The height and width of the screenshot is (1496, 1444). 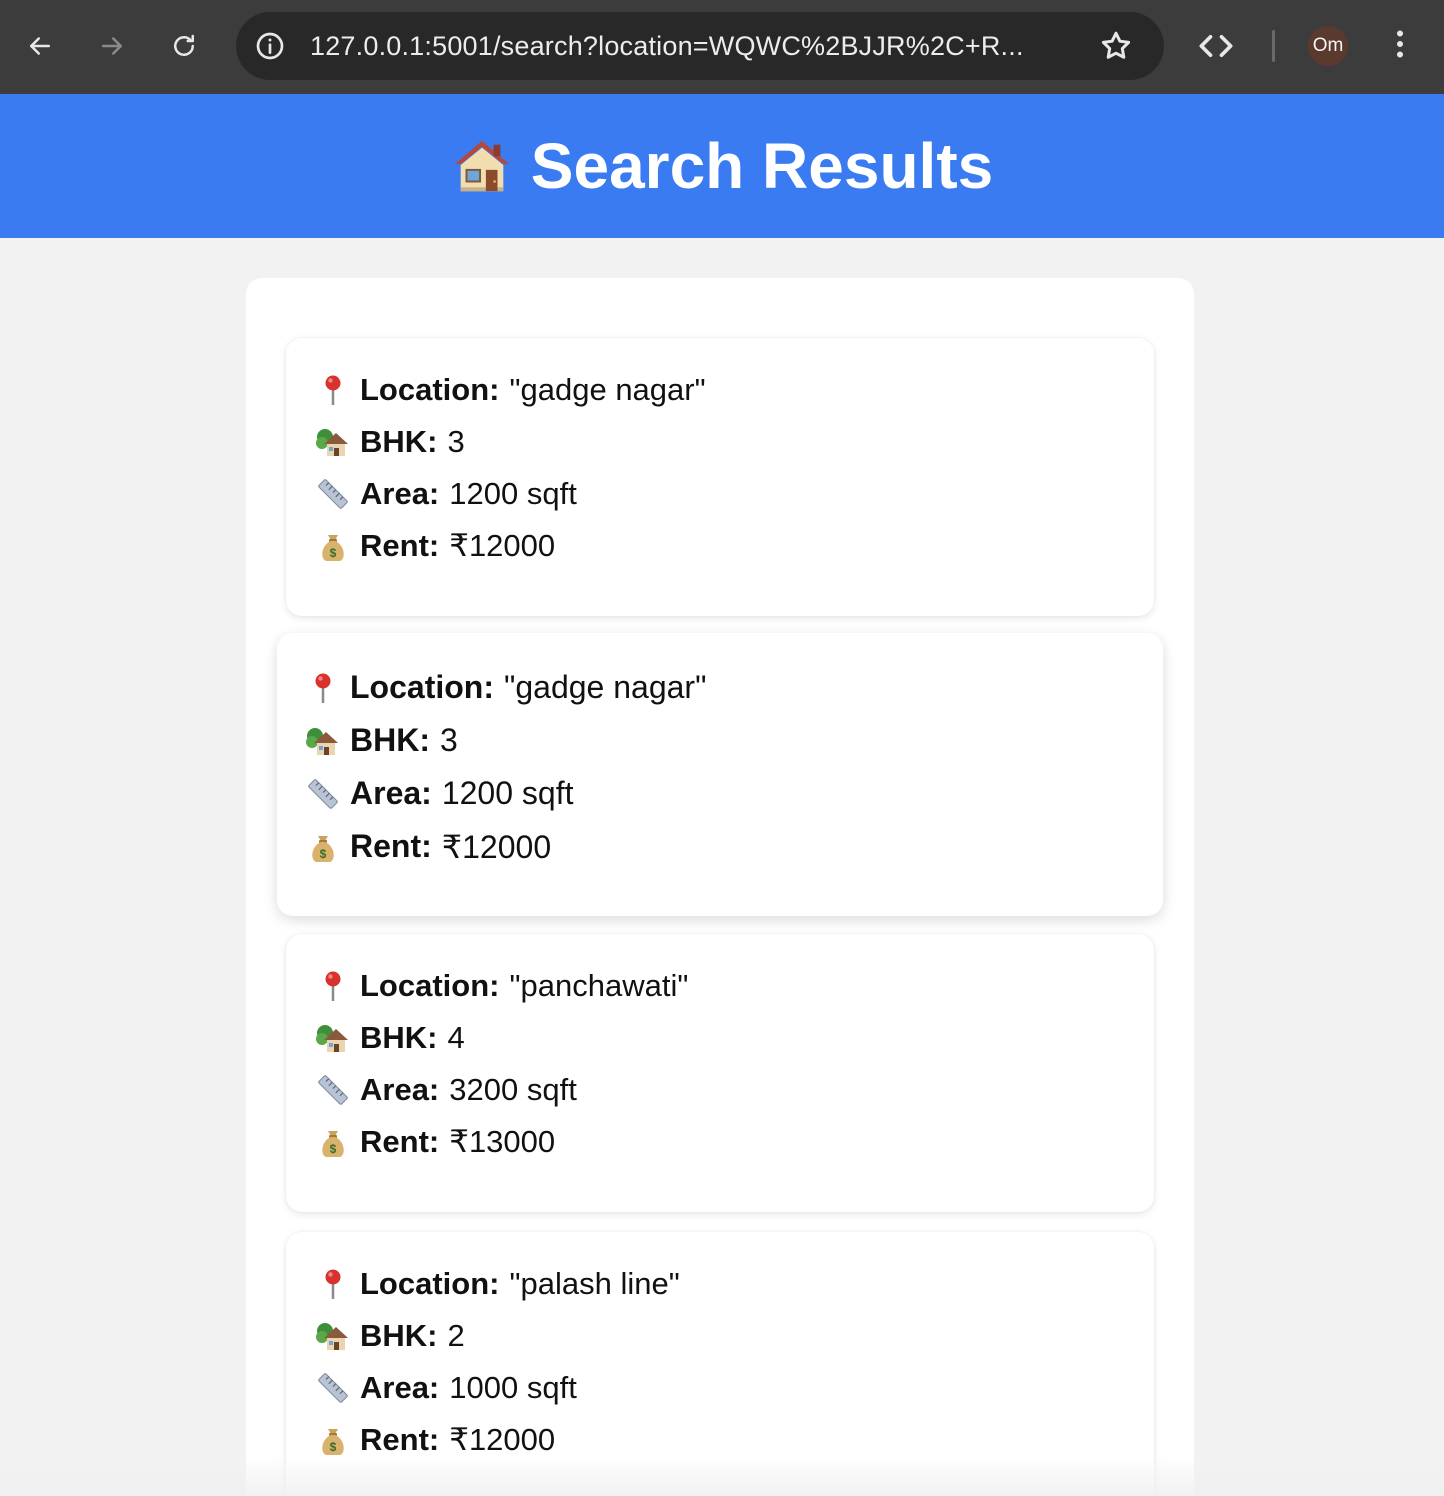 What do you see at coordinates (513, 1089) in the screenshot?
I see `area-value: 3200 sqft` at bounding box center [513, 1089].